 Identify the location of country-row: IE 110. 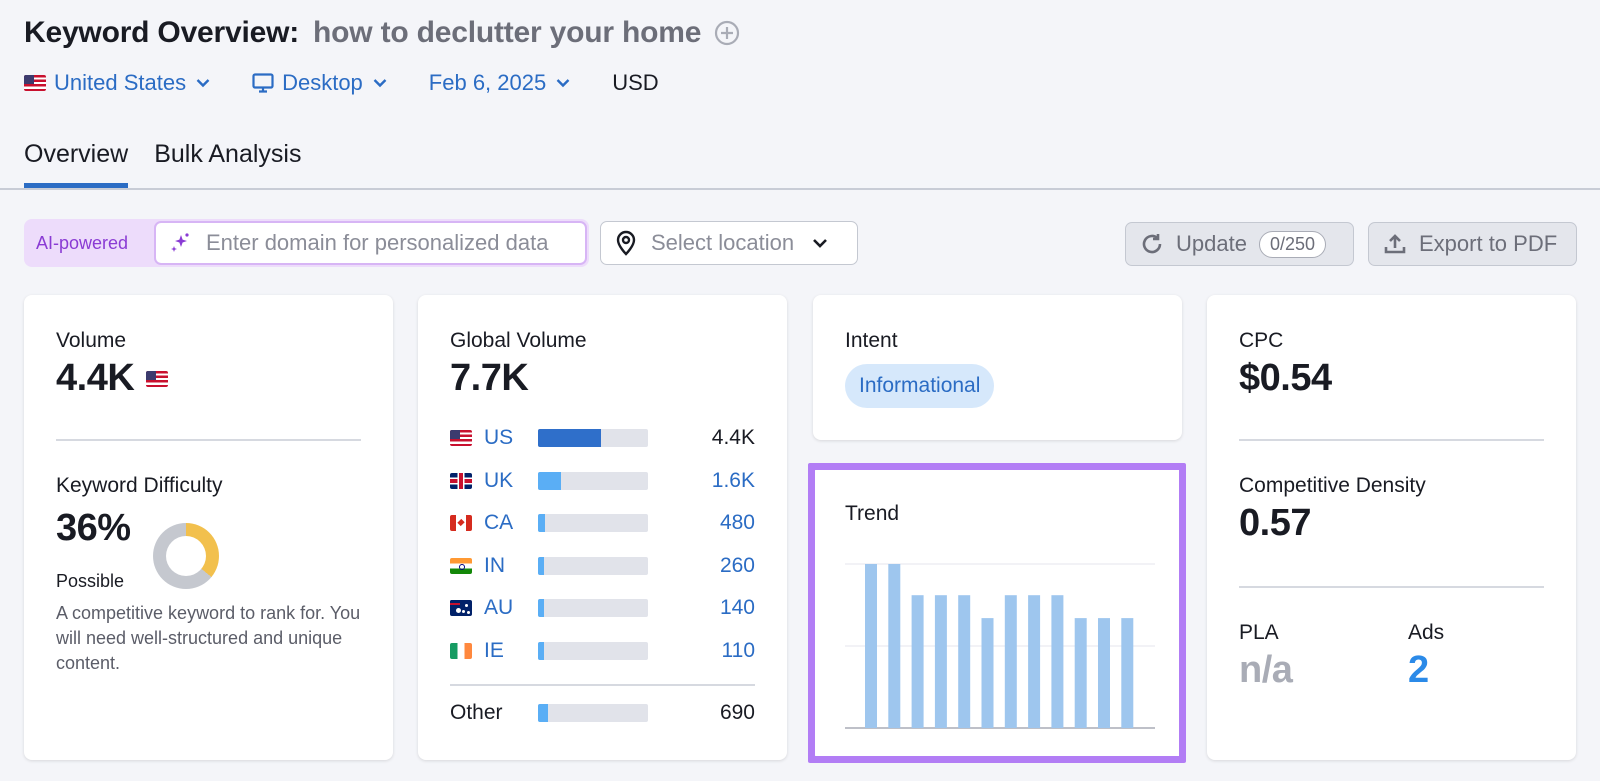
(602, 651).